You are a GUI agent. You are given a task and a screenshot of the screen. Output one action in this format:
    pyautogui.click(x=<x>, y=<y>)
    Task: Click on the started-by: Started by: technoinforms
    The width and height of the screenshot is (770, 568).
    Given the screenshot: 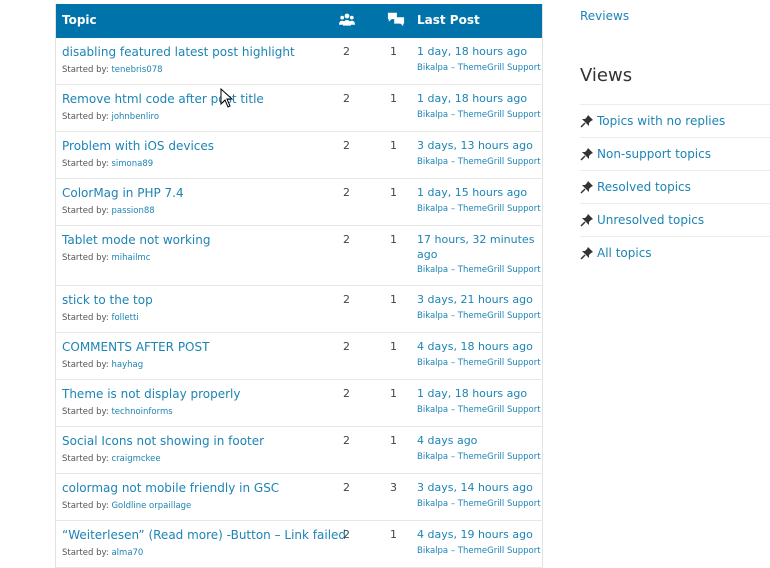 What is the action you would take?
    pyautogui.click(x=117, y=412)
    